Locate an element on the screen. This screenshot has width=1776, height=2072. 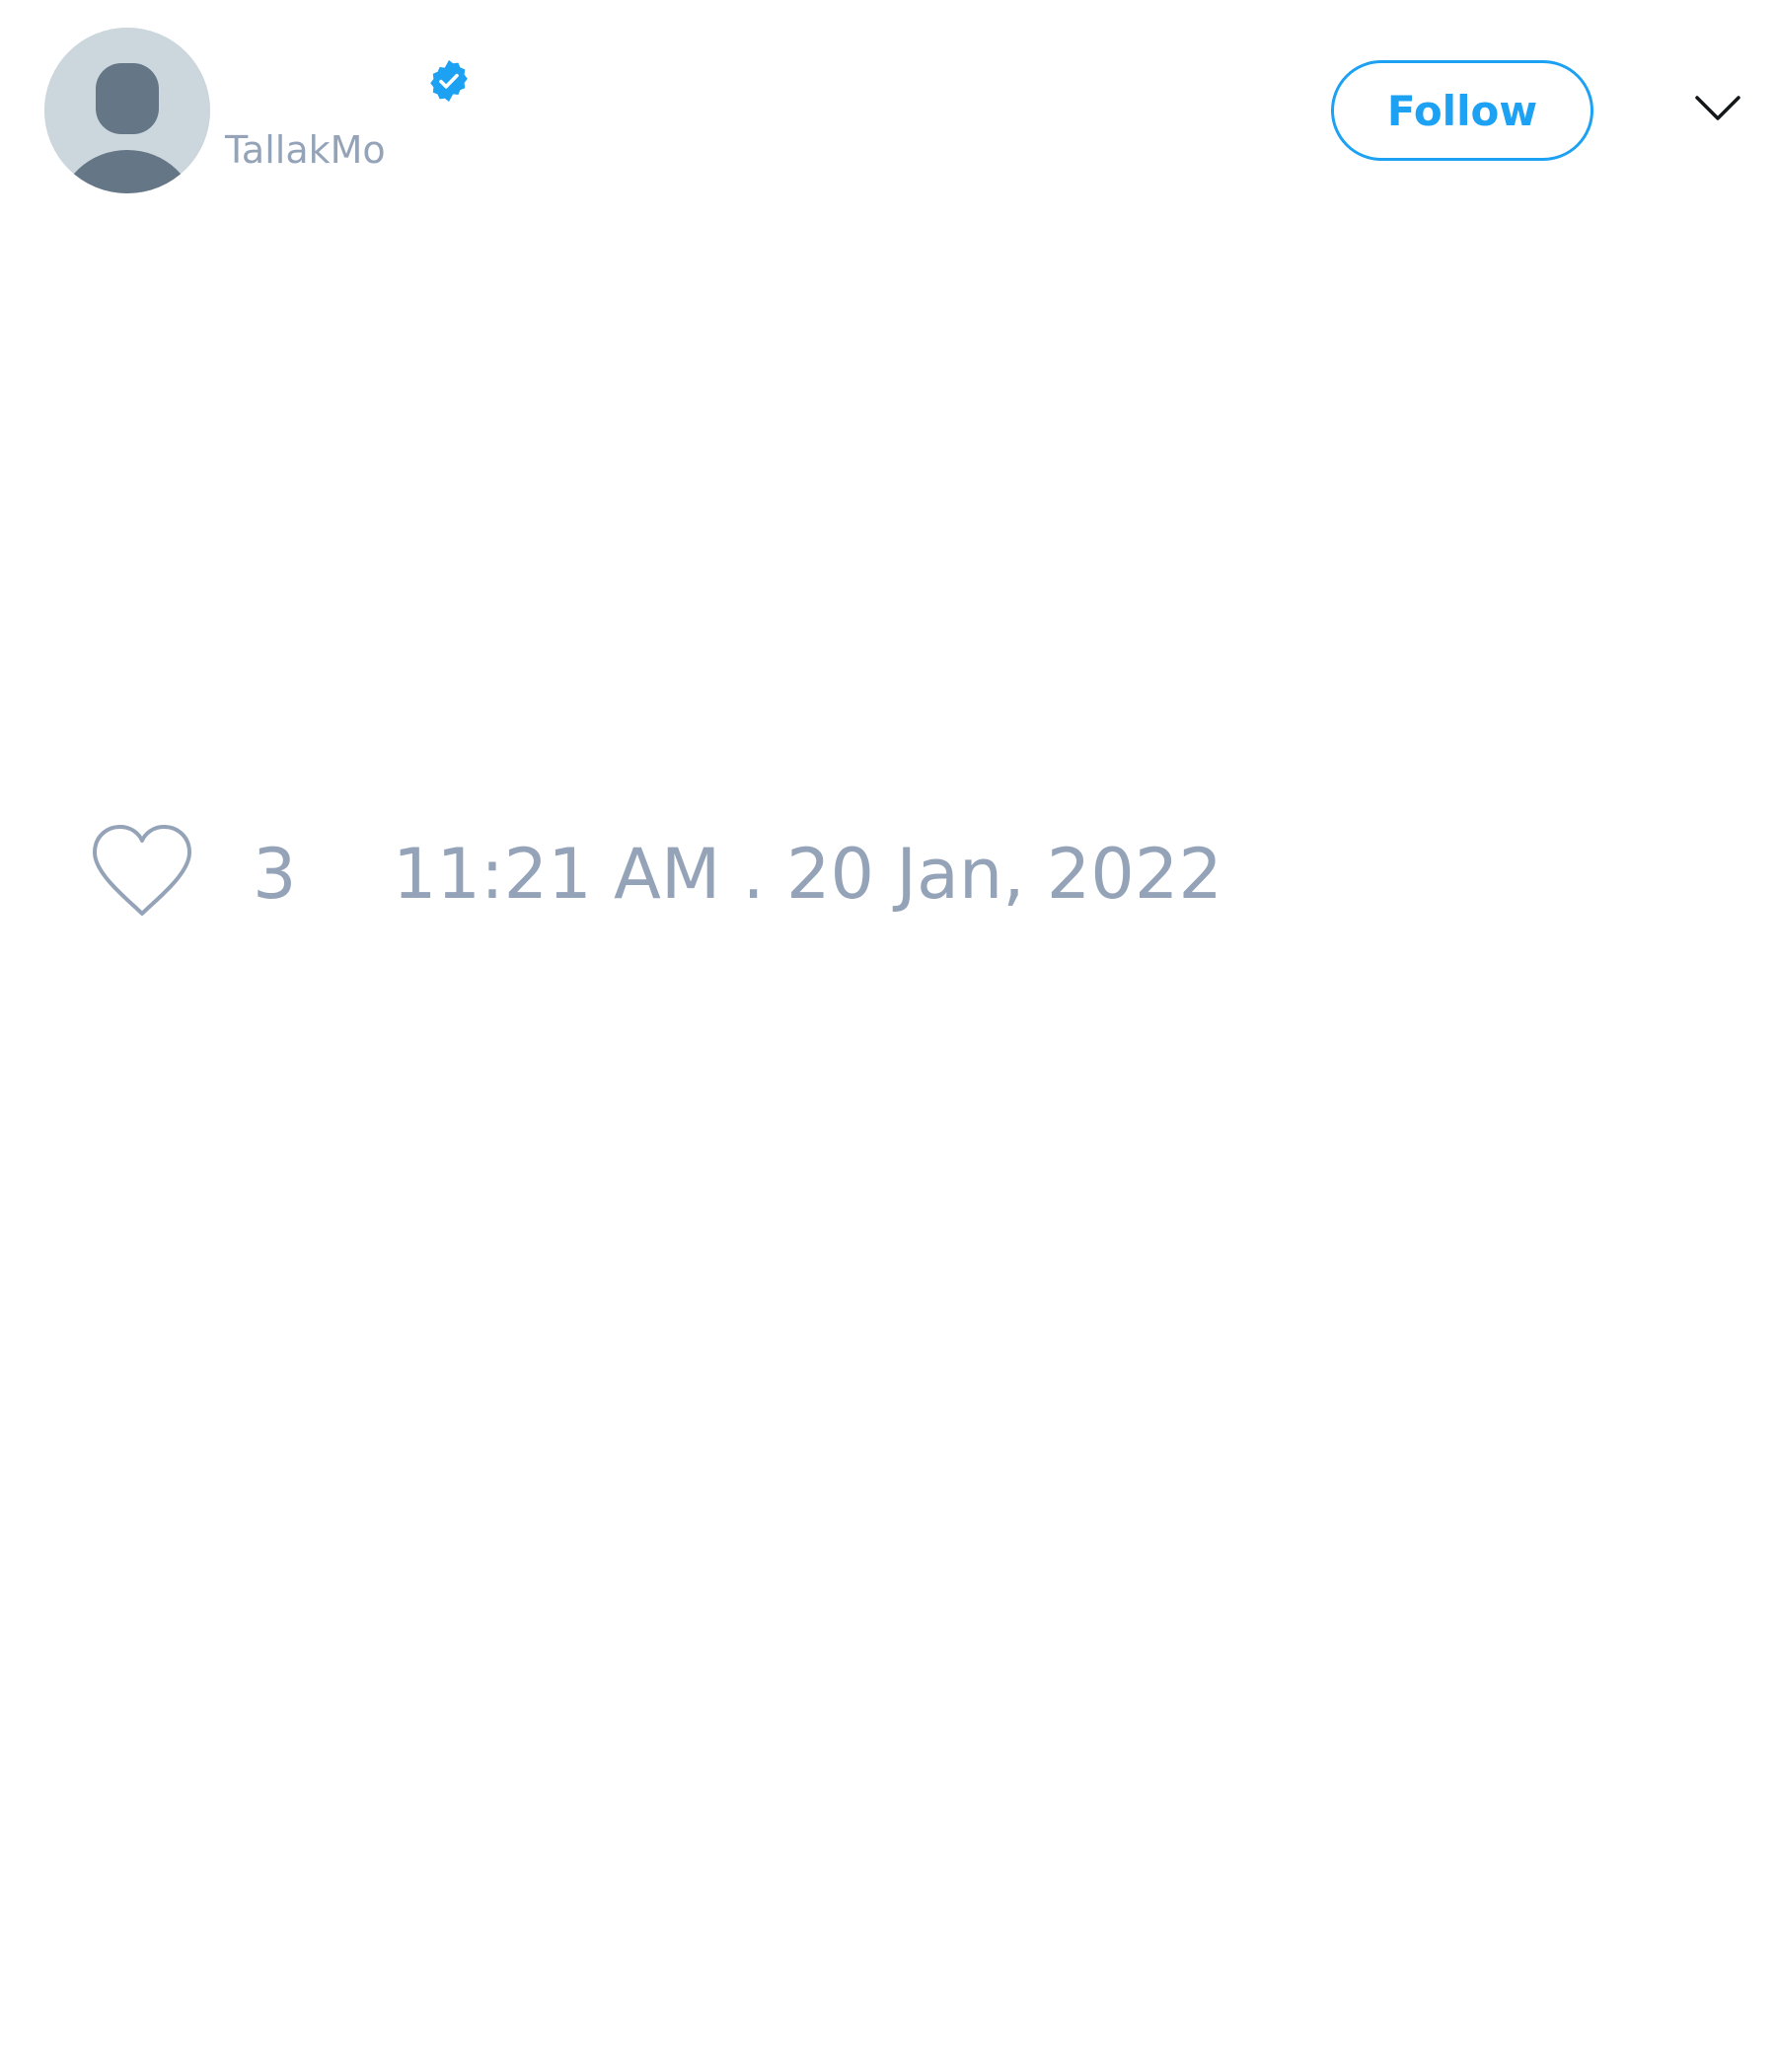
like-count: 3 is located at coordinates (275, 875).